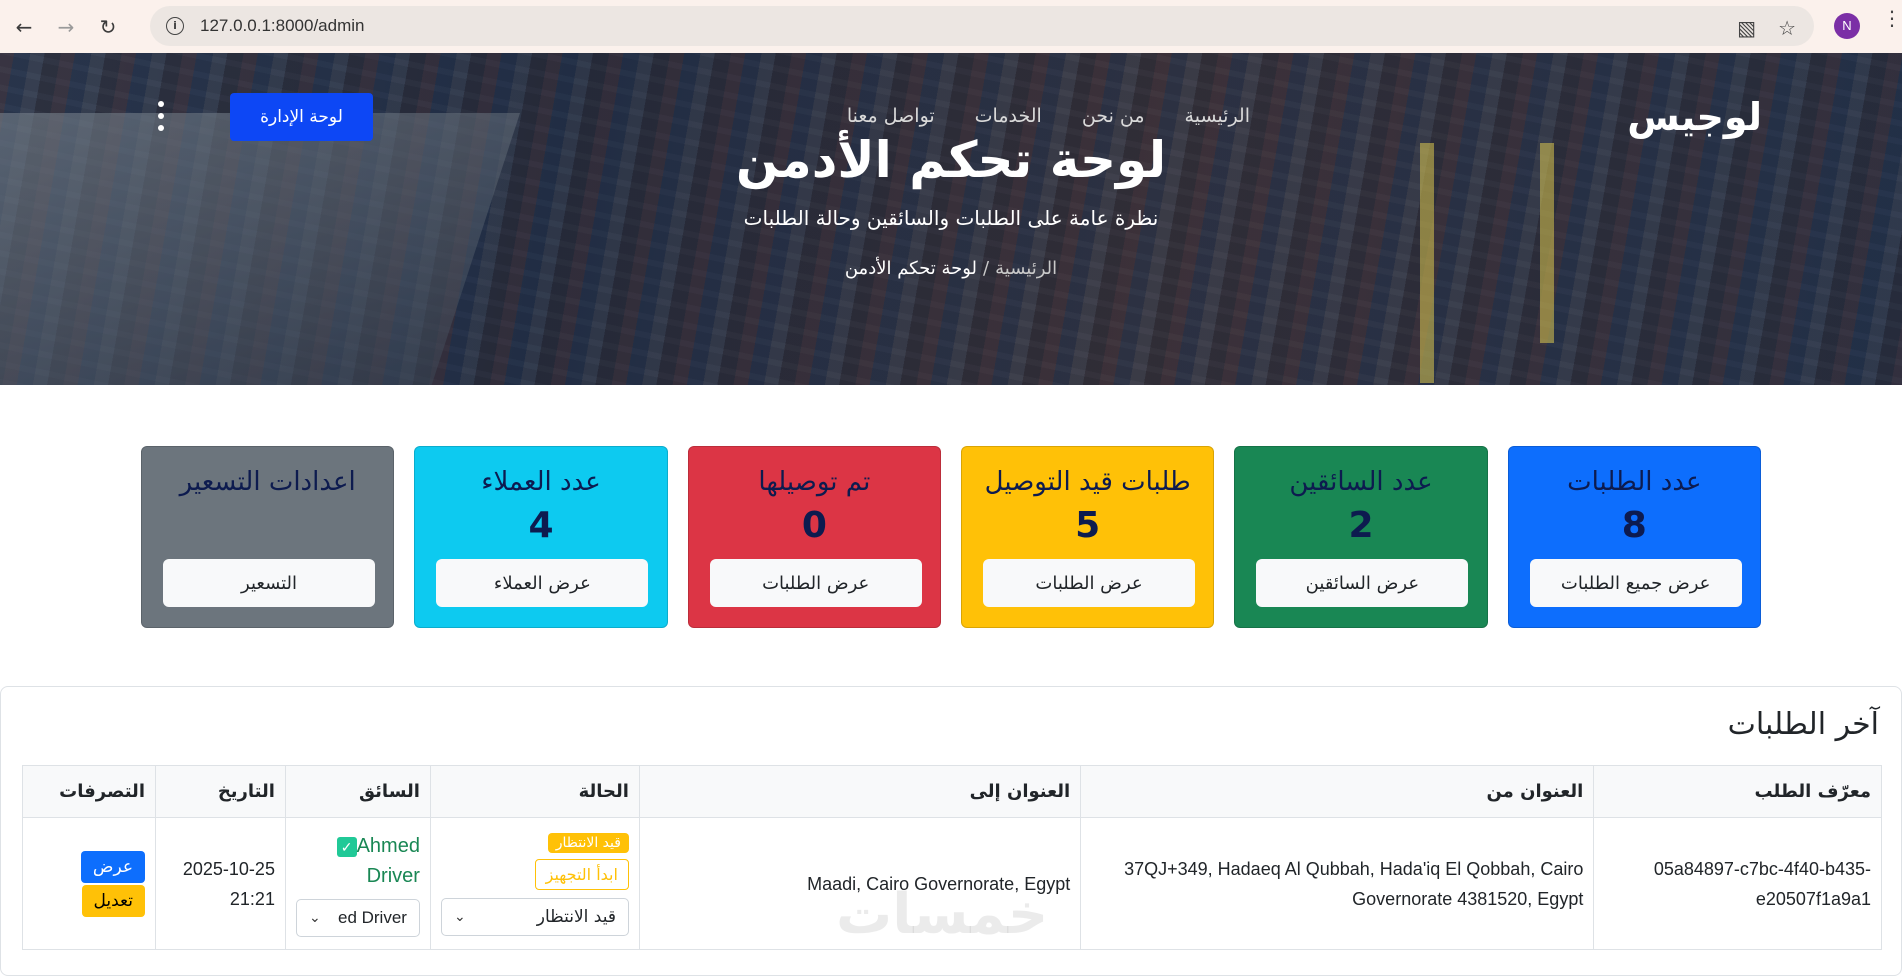 The width and height of the screenshot is (1902, 976). Describe the element at coordinates (1746, 28) in the screenshot. I see `translate-icon: ▧` at that location.